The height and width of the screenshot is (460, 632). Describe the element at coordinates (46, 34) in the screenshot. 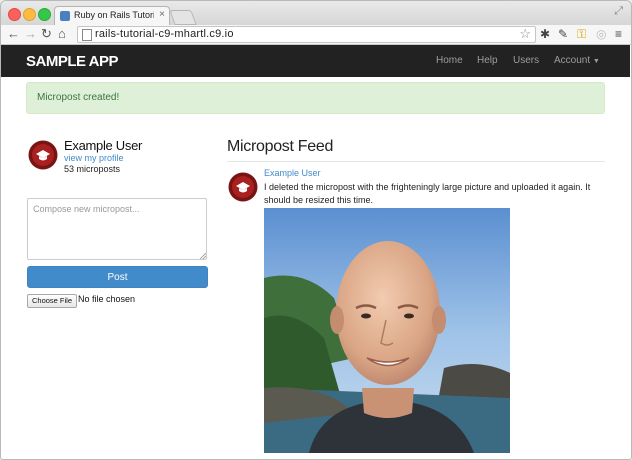

I see `reload-icon: ↻` at that location.